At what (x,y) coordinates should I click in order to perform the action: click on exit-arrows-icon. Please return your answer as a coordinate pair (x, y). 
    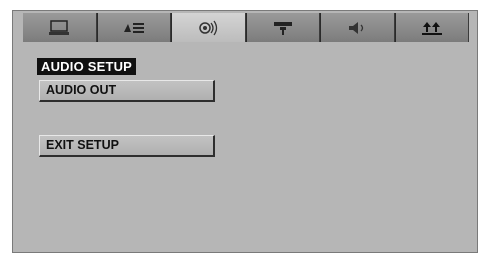
    Looking at the image, I should click on (431, 28).